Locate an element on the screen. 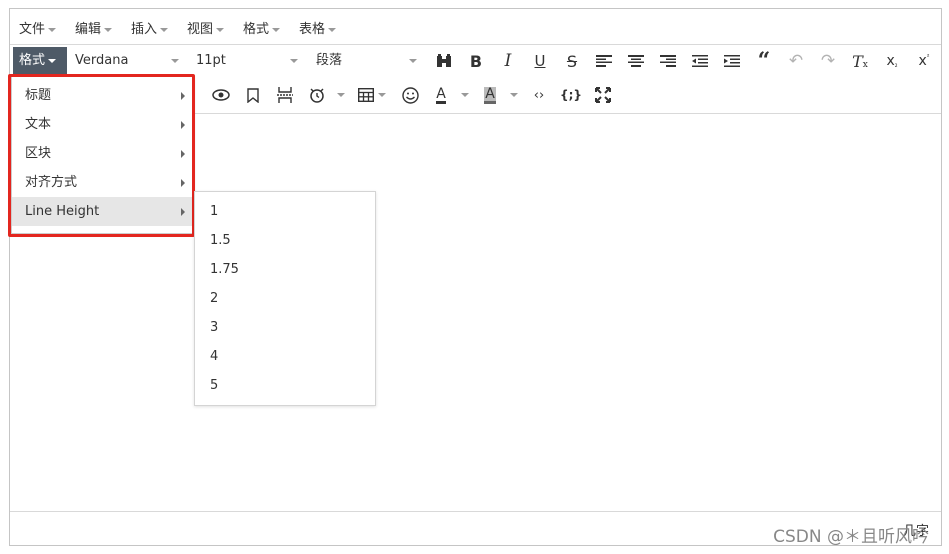 This screenshot has width=949, height=554. strikethrough-icon: S is located at coordinates (572, 61).